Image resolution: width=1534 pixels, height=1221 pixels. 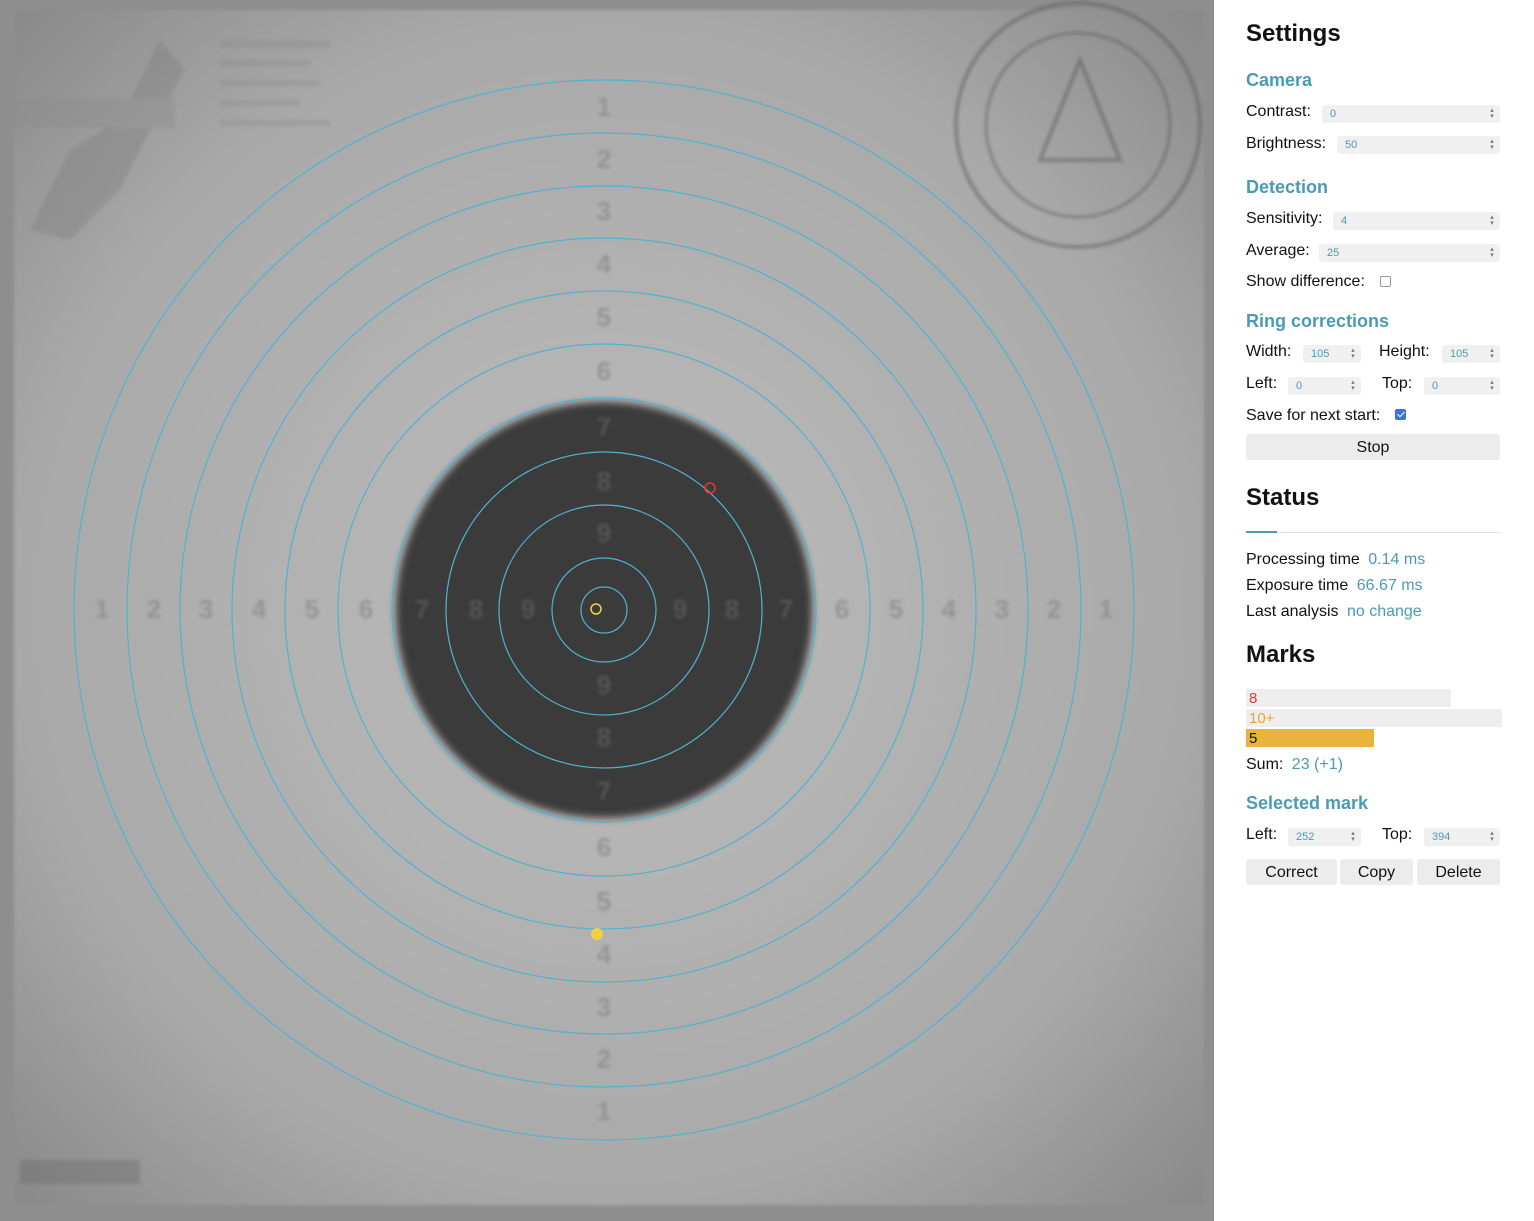 What do you see at coordinates (1333, 114) in the screenshot?
I see `contrast-value: 0` at bounding box center [1333, 114].